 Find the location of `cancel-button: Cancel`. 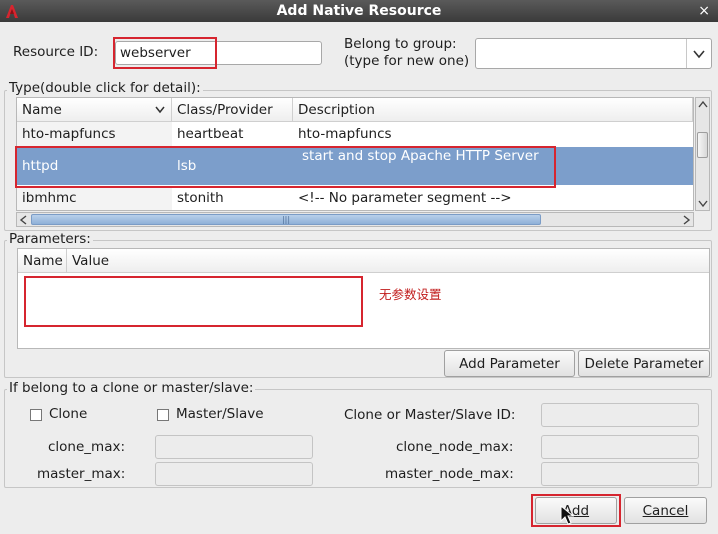

cancel-button: Cancel is located at coordinates (665, 510).